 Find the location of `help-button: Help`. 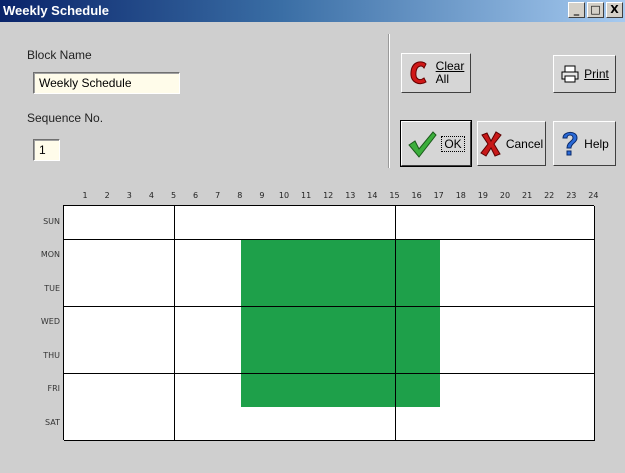

help-button: Help is located at coordinates (584, 143).